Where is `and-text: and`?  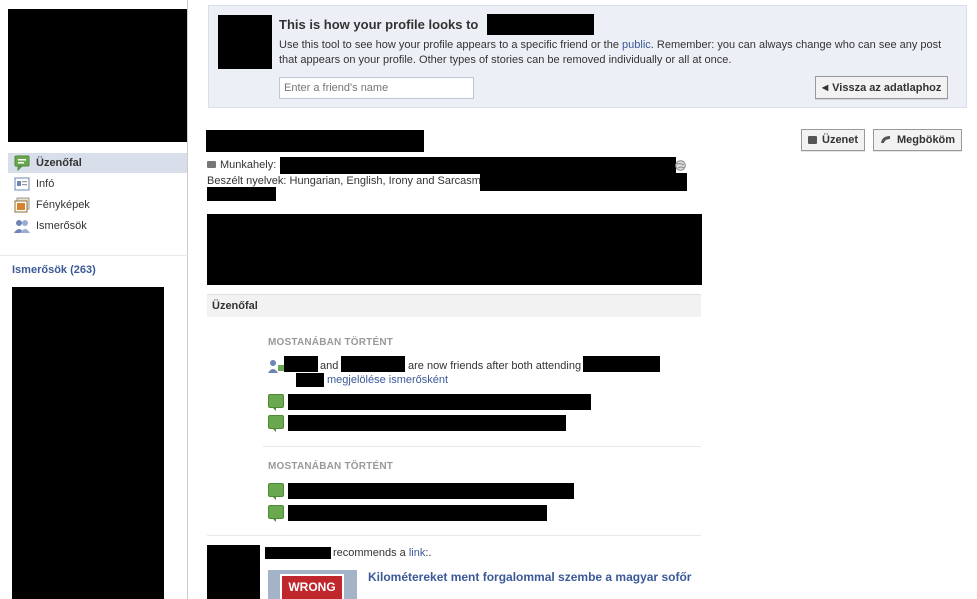
and-text: and is located at coordinates (329, 366).